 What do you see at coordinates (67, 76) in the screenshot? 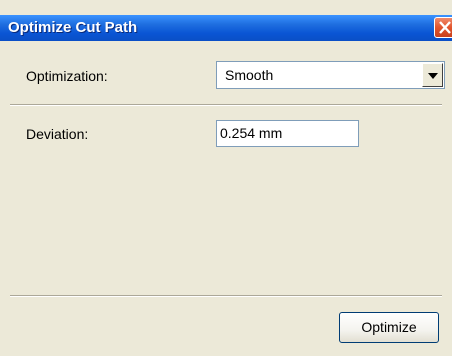
I see `optimization-label: Optimization:` at bounding box center [67, 76].